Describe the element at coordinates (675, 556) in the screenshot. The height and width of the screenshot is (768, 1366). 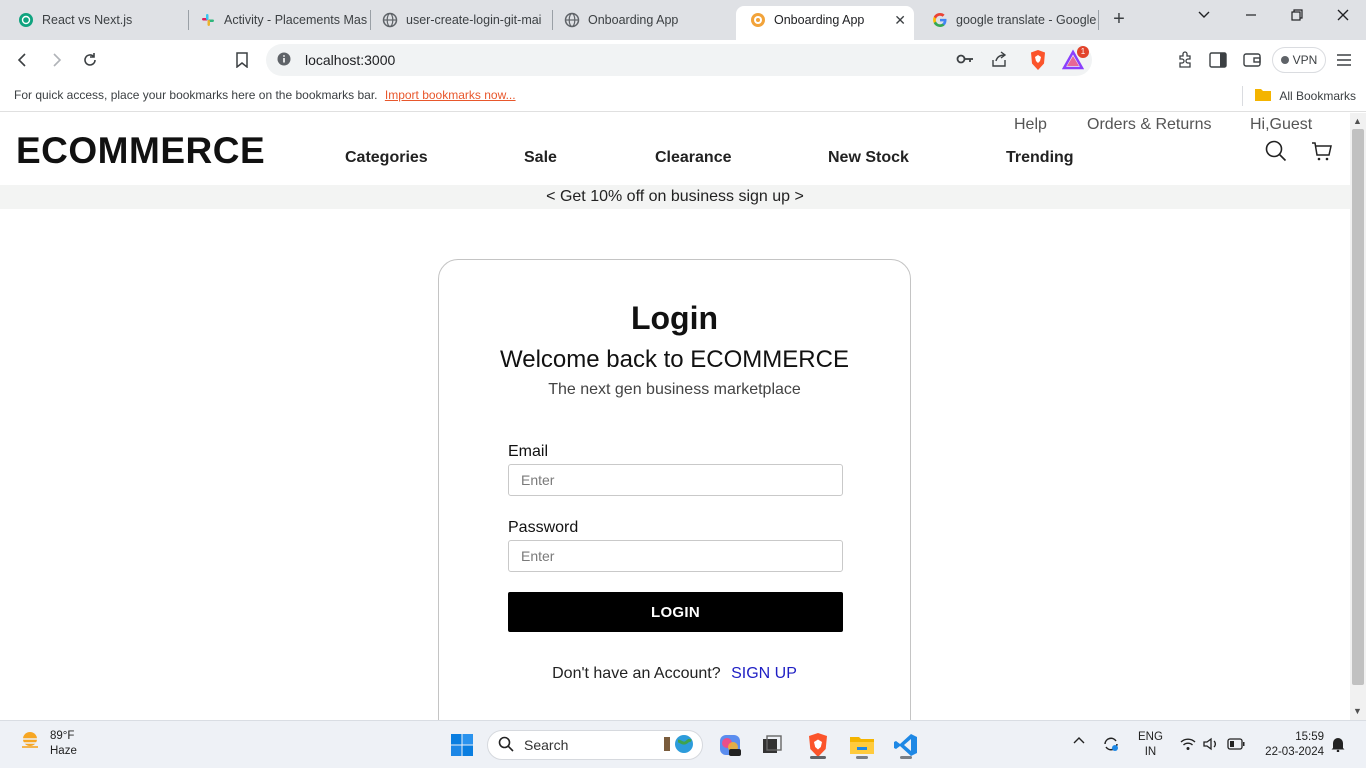
I see `password-field` at that location.